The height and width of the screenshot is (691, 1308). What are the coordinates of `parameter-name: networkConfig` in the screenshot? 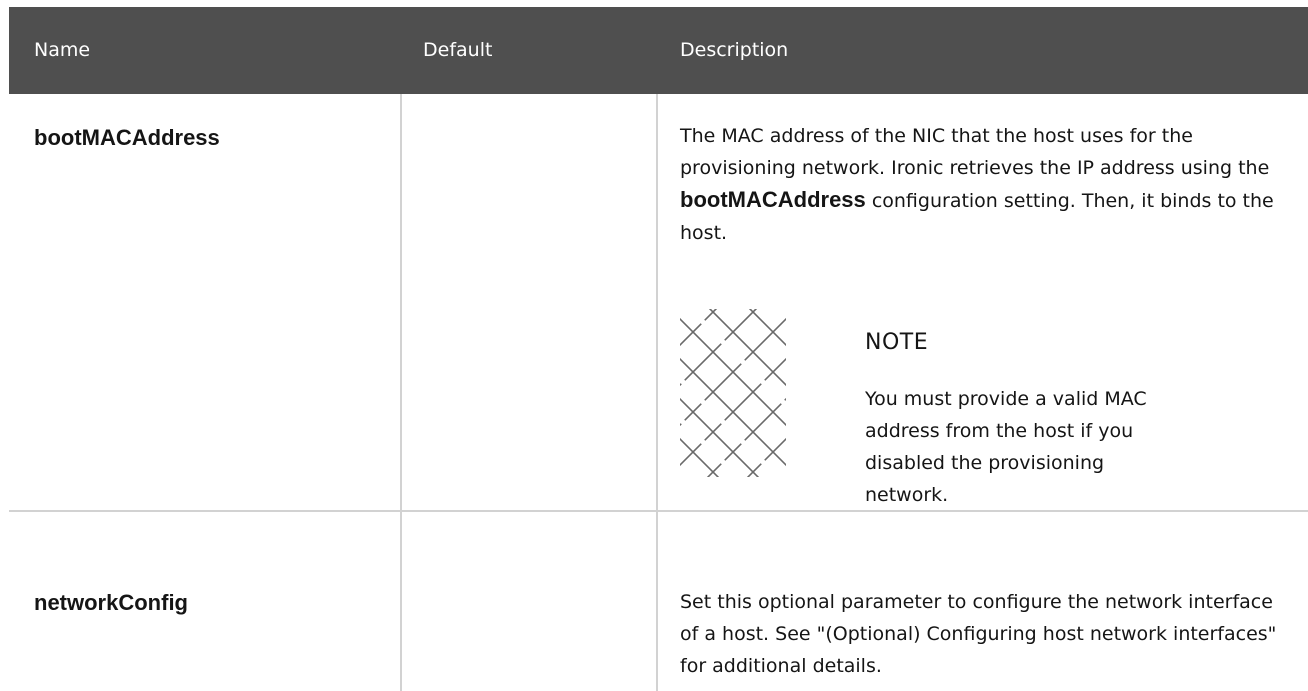 It's located at (111, 602).